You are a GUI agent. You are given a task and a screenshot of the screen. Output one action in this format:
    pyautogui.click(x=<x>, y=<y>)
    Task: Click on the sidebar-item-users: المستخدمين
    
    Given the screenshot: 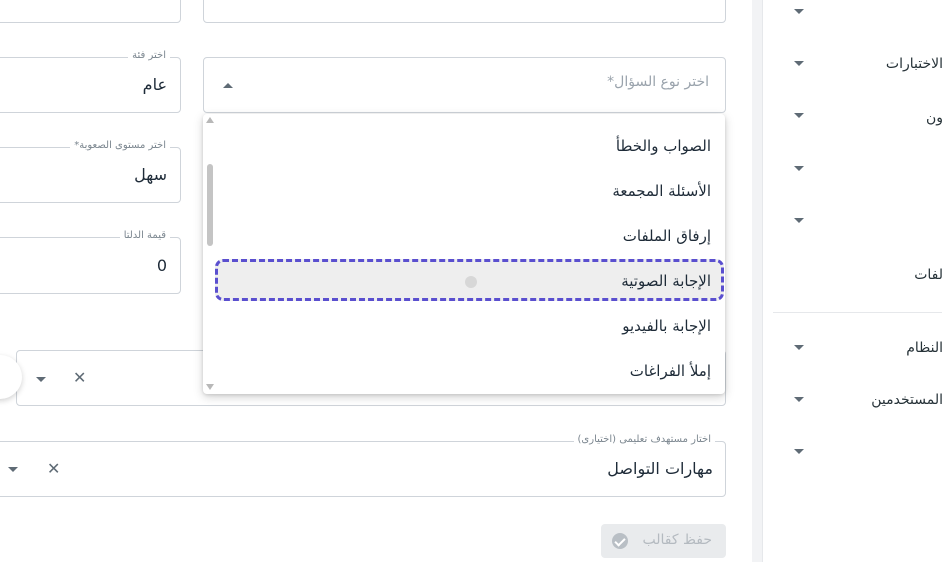 What is the action you would take?
    pyautogui.click(x=906, y=400)
    